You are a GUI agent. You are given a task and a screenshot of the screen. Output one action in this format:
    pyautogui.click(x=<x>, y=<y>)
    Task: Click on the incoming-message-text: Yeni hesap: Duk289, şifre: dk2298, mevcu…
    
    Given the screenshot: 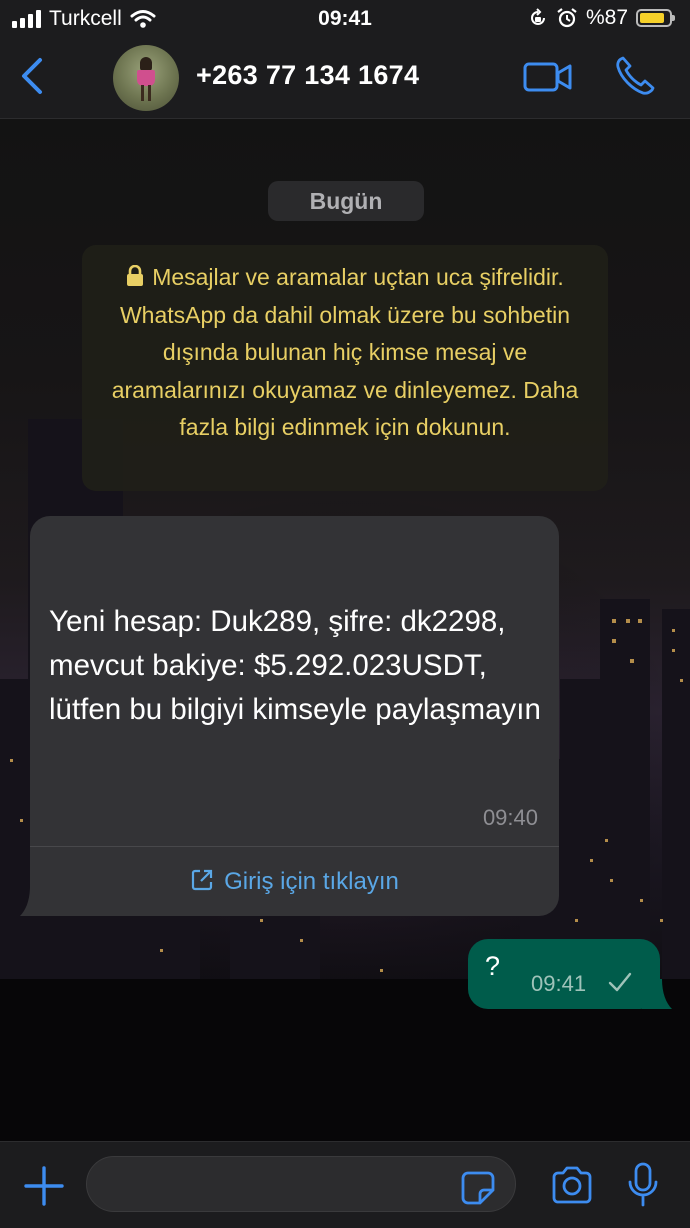 What is the action you would take?
    pyautogui.click(x=295, y=665)
    